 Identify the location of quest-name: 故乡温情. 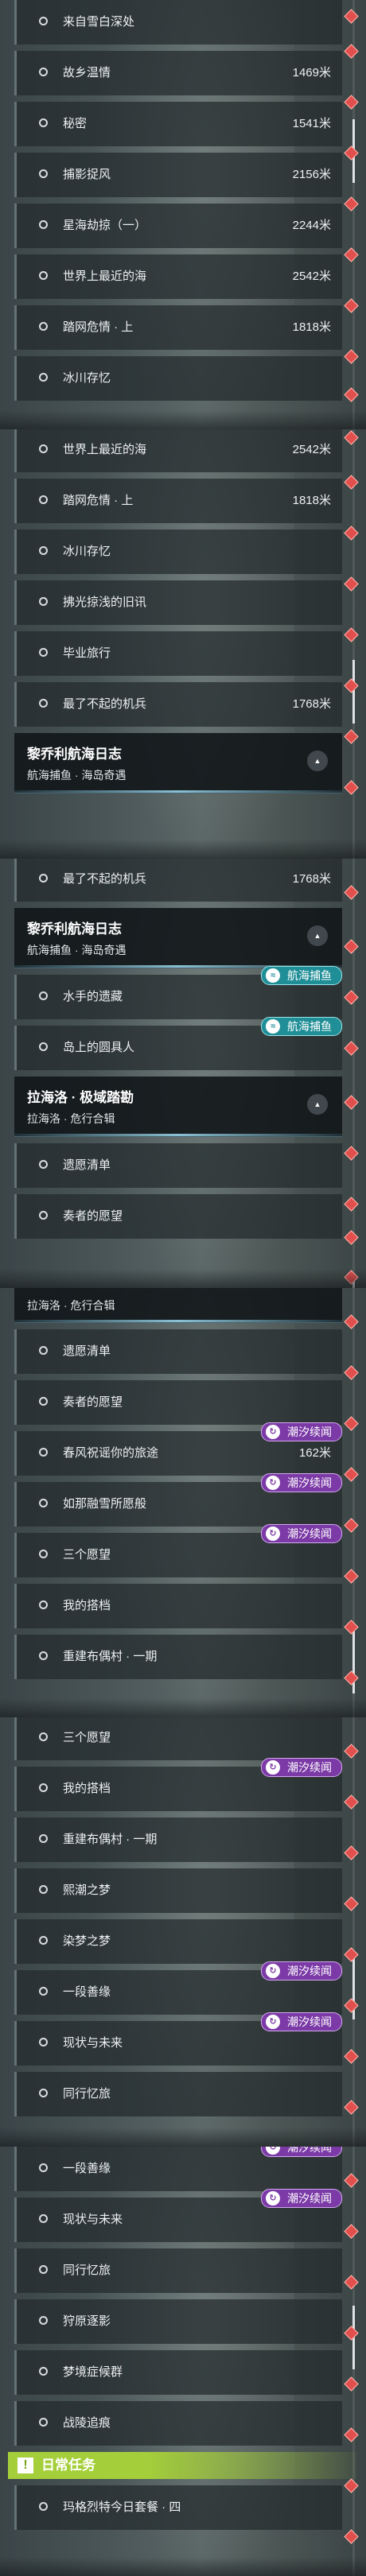
(87, 73).